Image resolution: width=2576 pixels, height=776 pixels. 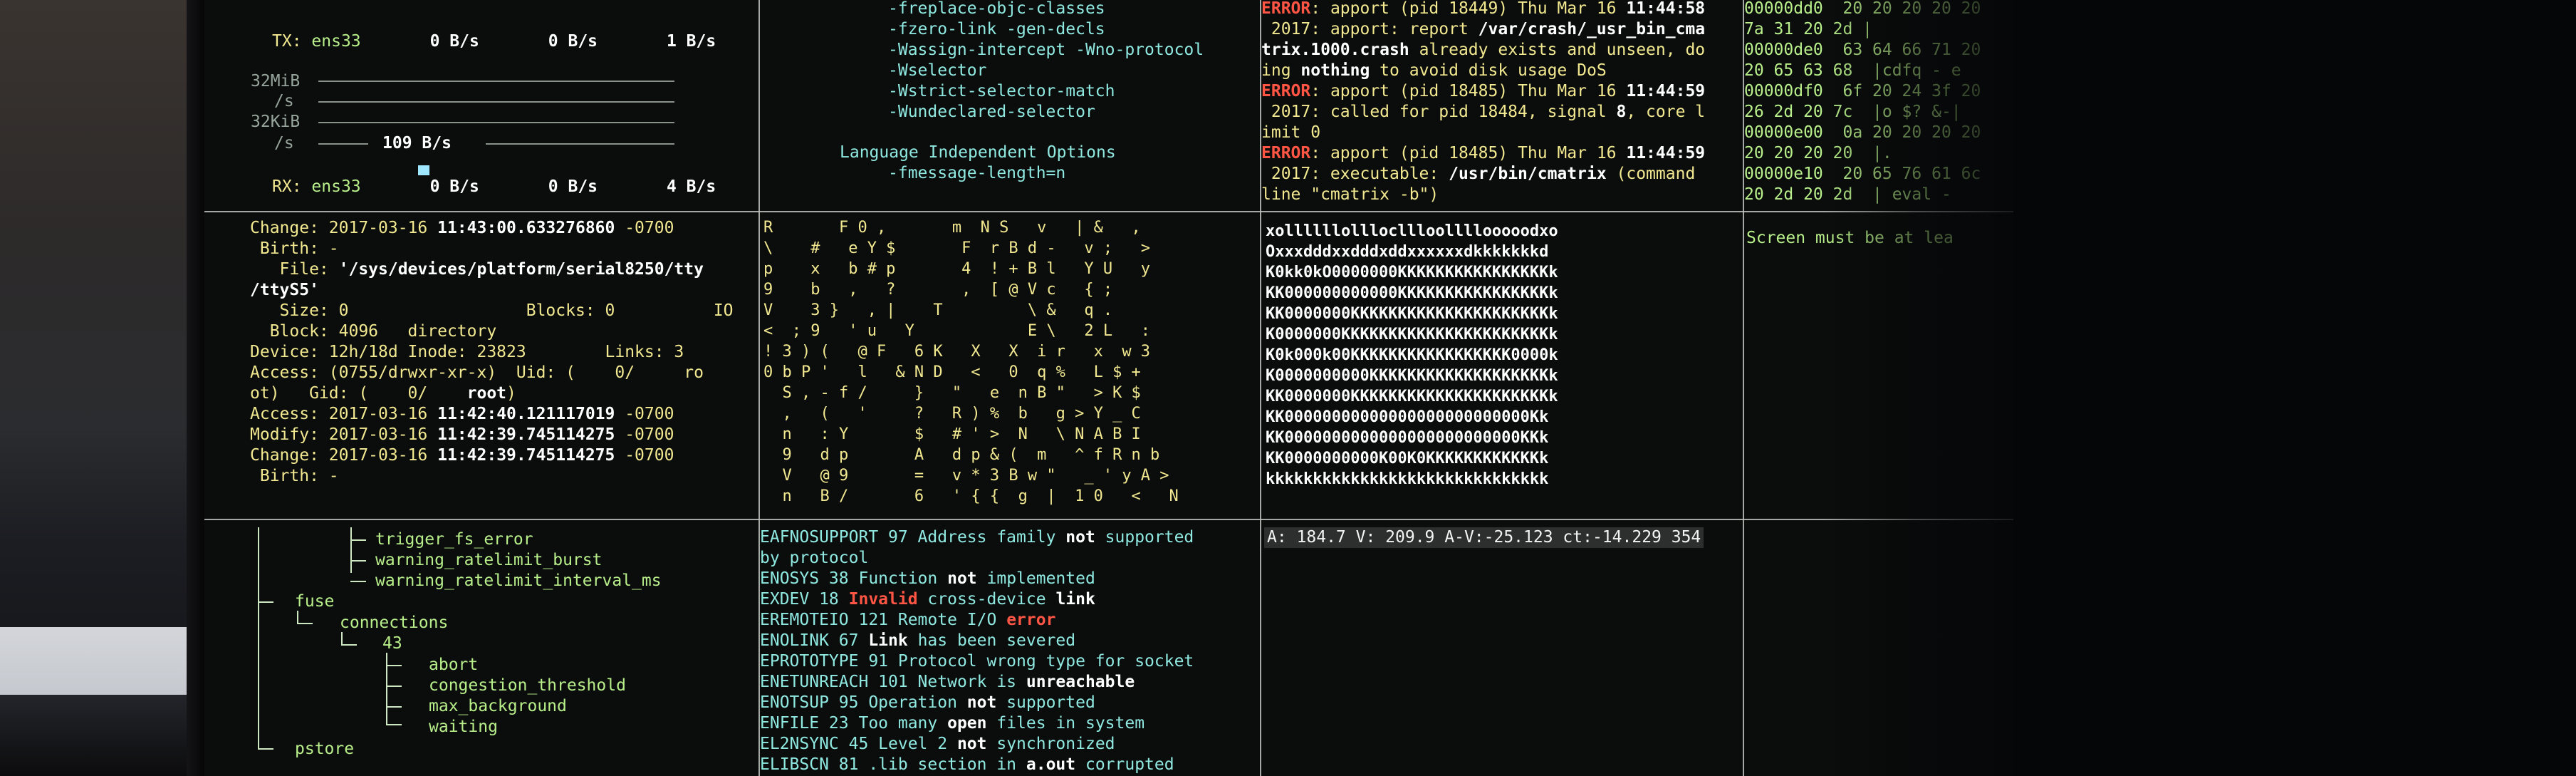 What do you see at coordinates (358, 393) in the screenshot?
I see `stat-text: ot) Gid: ( 0/` at bounding box center [358, 393].